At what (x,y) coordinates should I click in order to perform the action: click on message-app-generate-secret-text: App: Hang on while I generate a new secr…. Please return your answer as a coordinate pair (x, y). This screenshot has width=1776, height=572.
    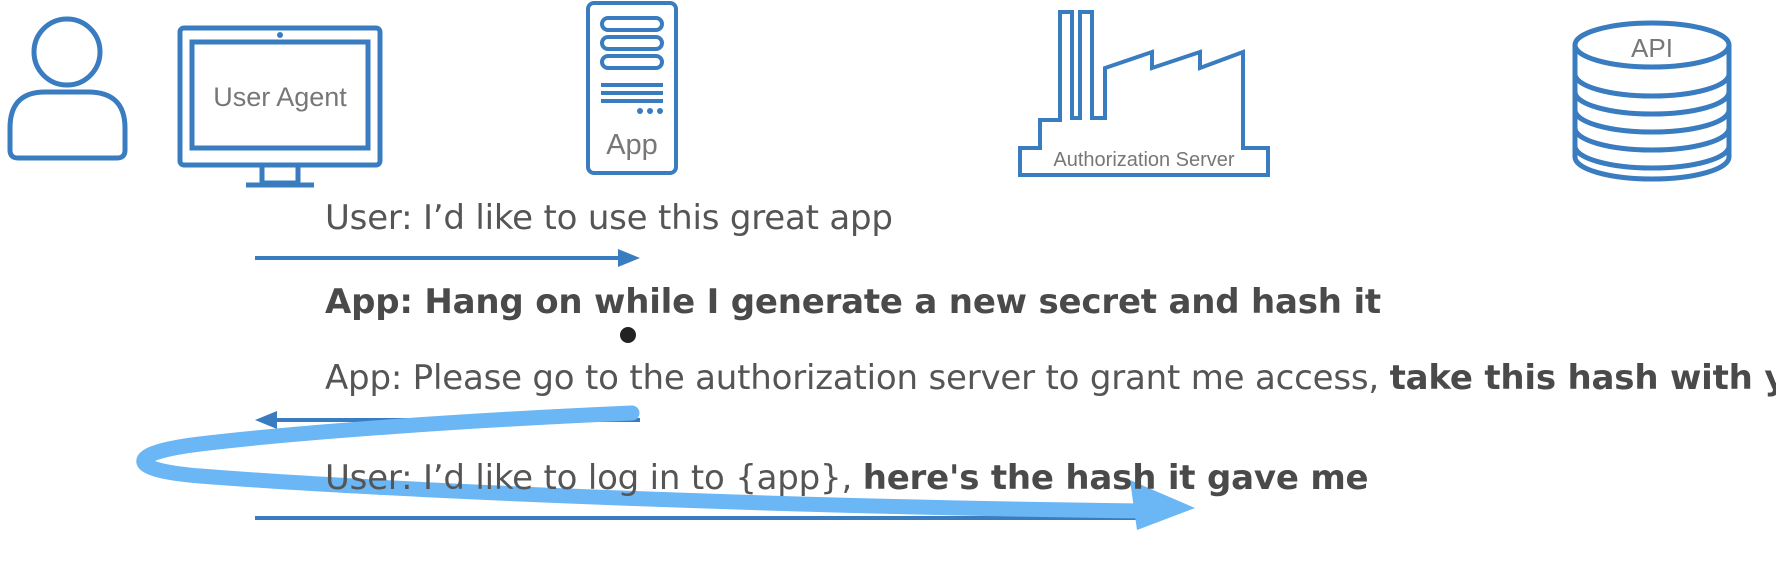
    Looking at the image, I should click on (853, 302).